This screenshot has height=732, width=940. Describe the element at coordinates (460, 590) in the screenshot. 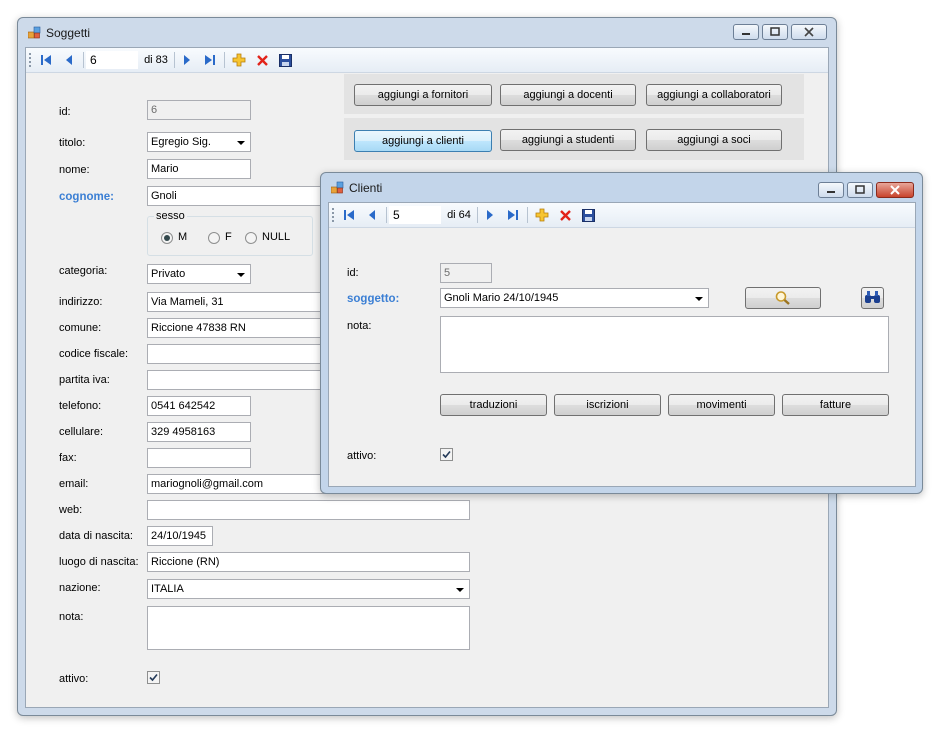

I see `chevron-down-icon` at that location.